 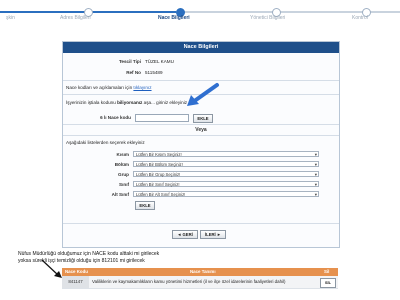 I want to click on bolum-select: Lütfen Bir Bölüm Seçiniz! ▾, so click(x=226, y=164).